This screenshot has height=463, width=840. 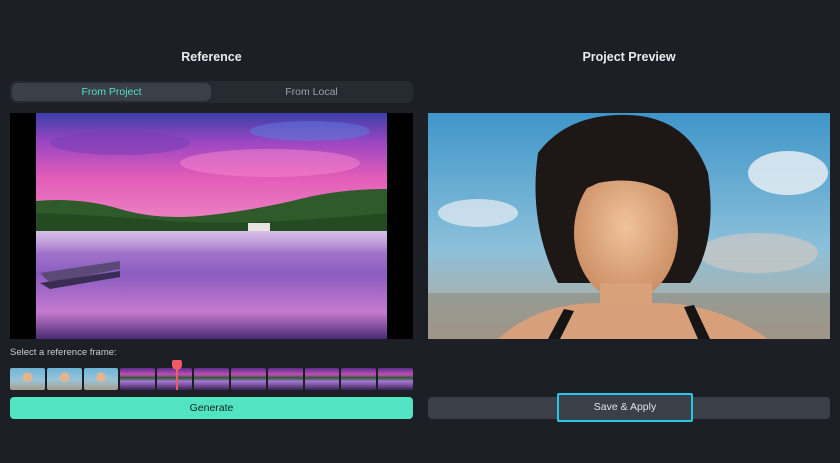 I want to click on tab-from-project: From Project, so click(x=111, y=92).